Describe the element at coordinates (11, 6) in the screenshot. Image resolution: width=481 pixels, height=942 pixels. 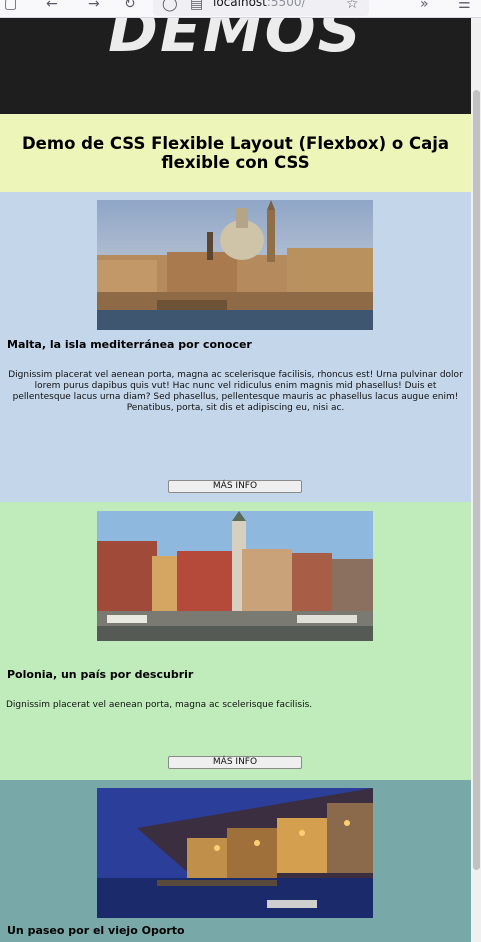
I see `page-icon: ▢` at that location.